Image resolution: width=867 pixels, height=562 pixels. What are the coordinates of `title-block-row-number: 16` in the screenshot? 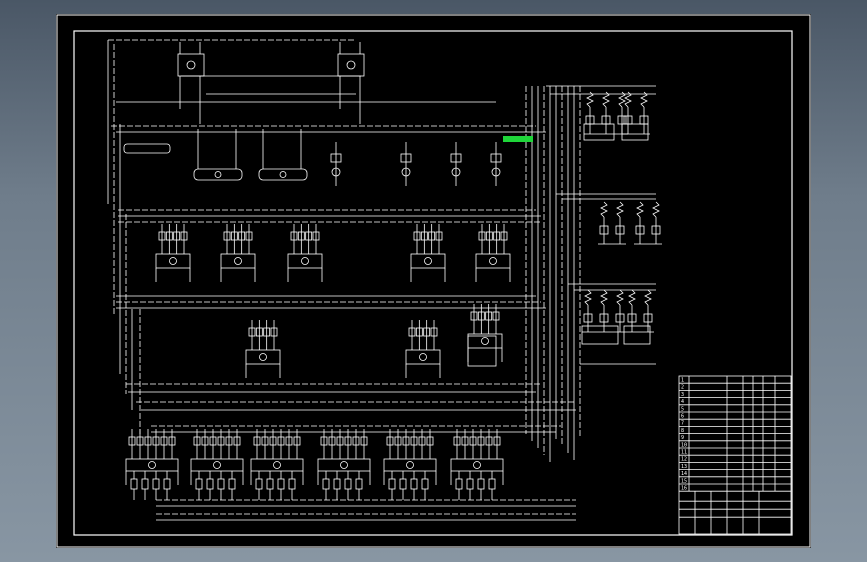 It's located at (684, 489).